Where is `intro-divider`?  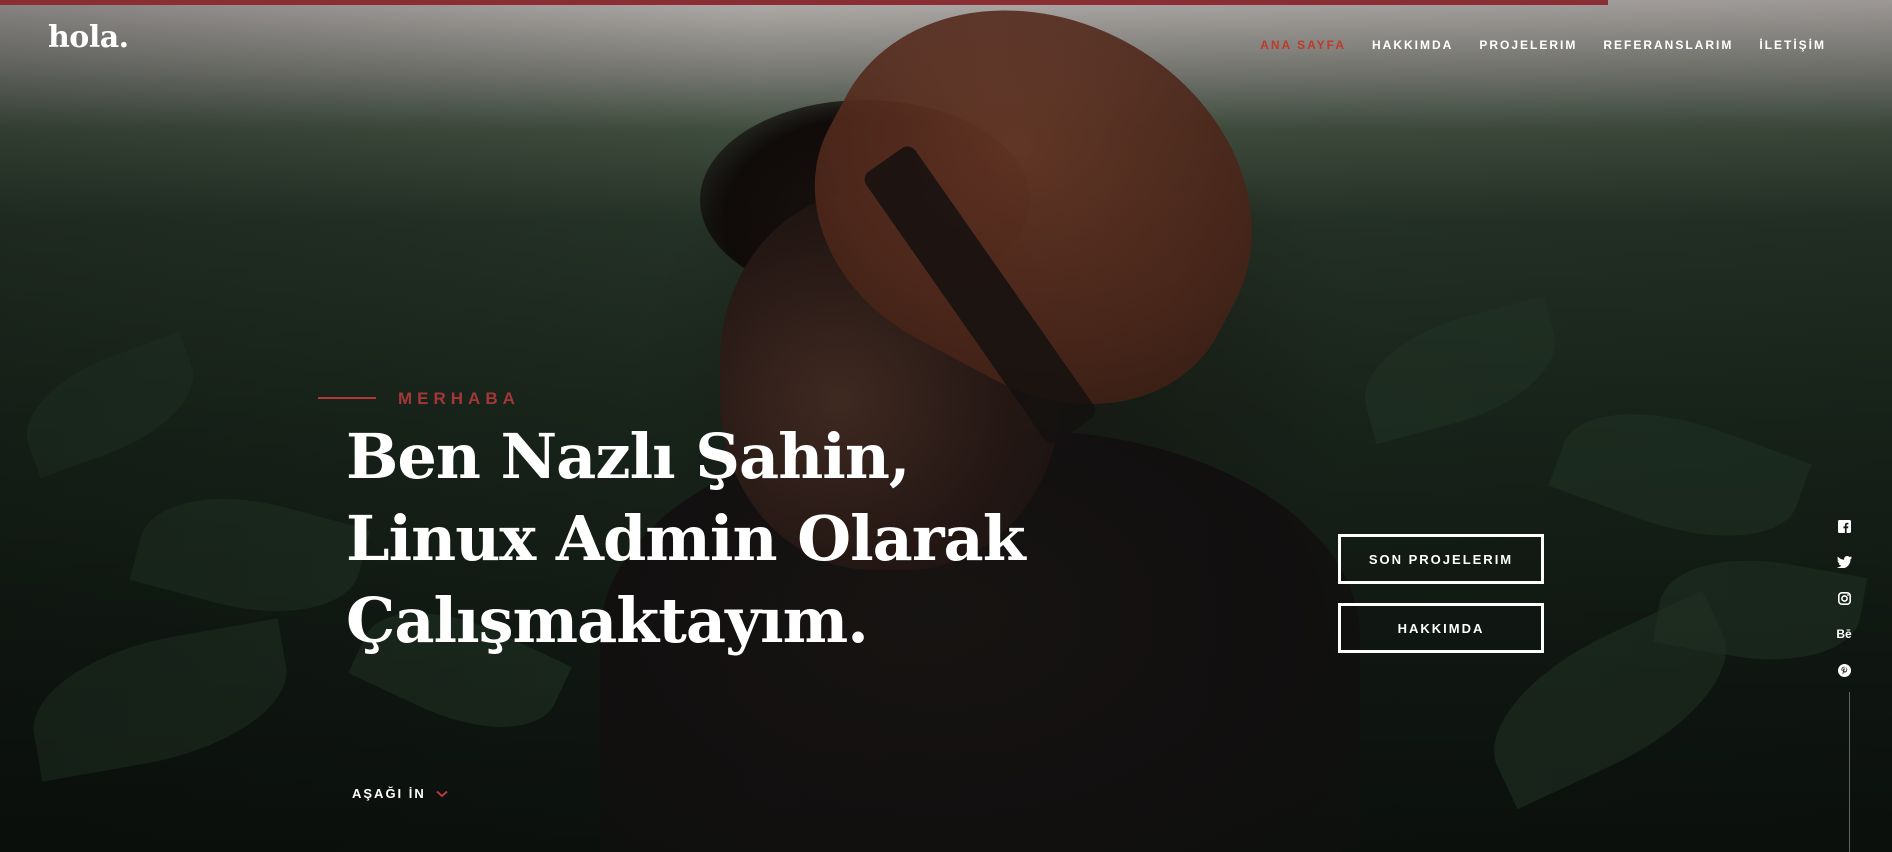 intro-divider is located at coordinates (347, 398).